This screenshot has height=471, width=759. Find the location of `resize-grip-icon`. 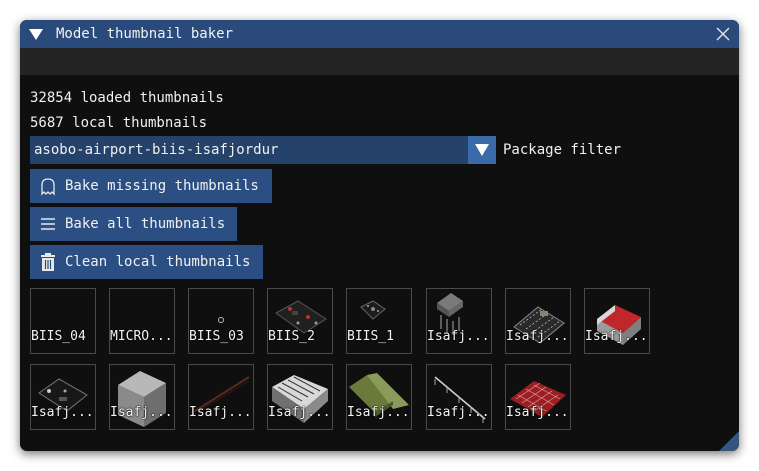

resize-grip-icon is located at coordinates (729, 441).